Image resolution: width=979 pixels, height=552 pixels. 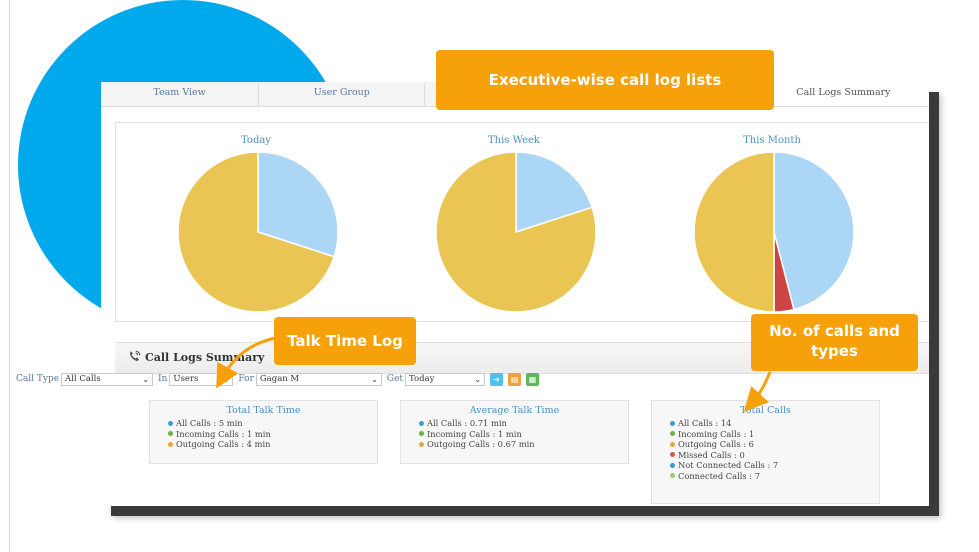 What do you see at coordinates (514, 140) in the screenshot?
I see `chart-title-this-week: This Week` at bounding box center [514, 140].